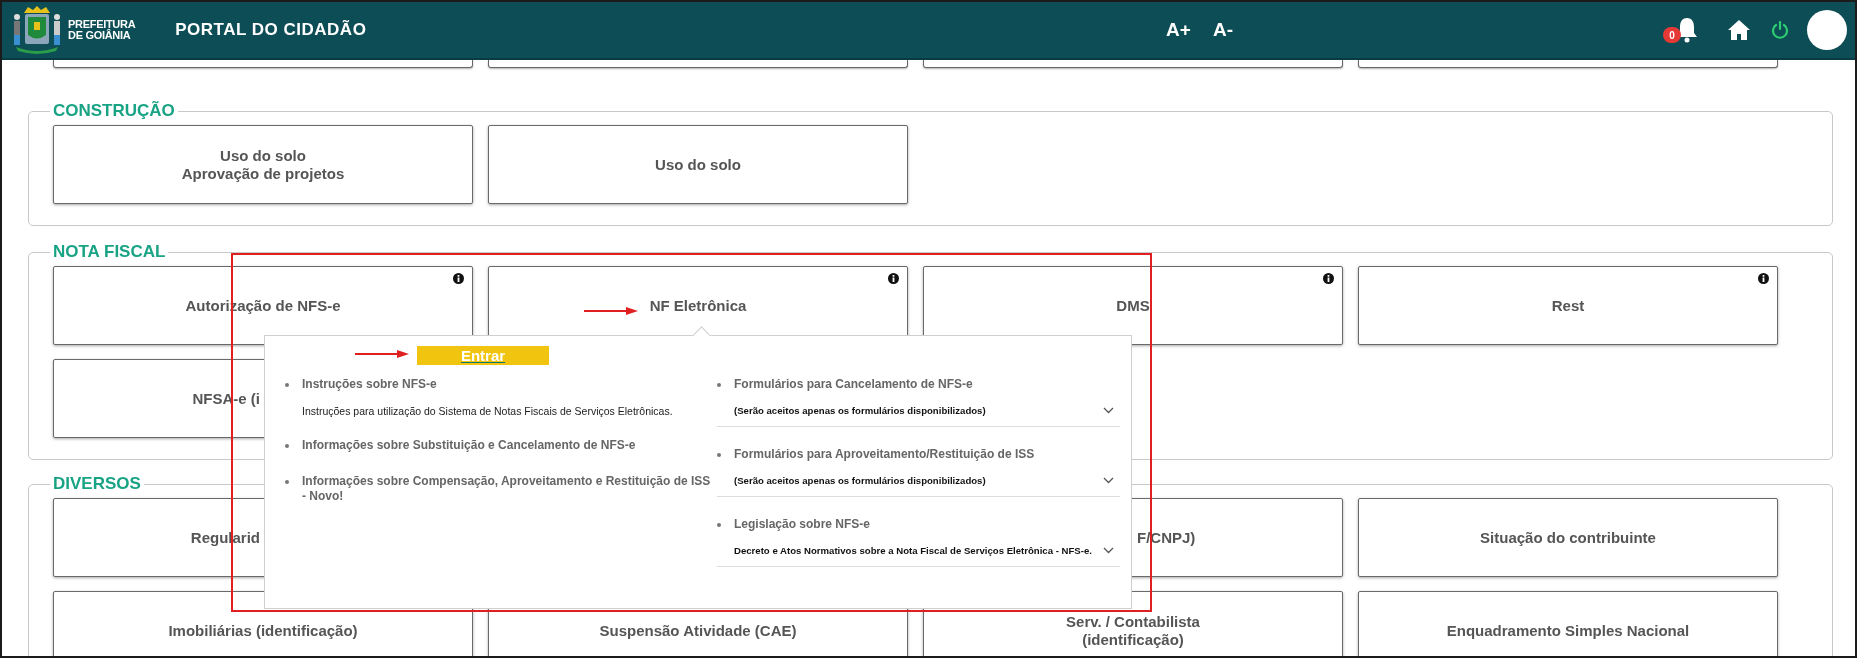  Describe the element at coordinates (109, 252) in the screenshot. I see `section-title: NOTA FISCAL` at that location.